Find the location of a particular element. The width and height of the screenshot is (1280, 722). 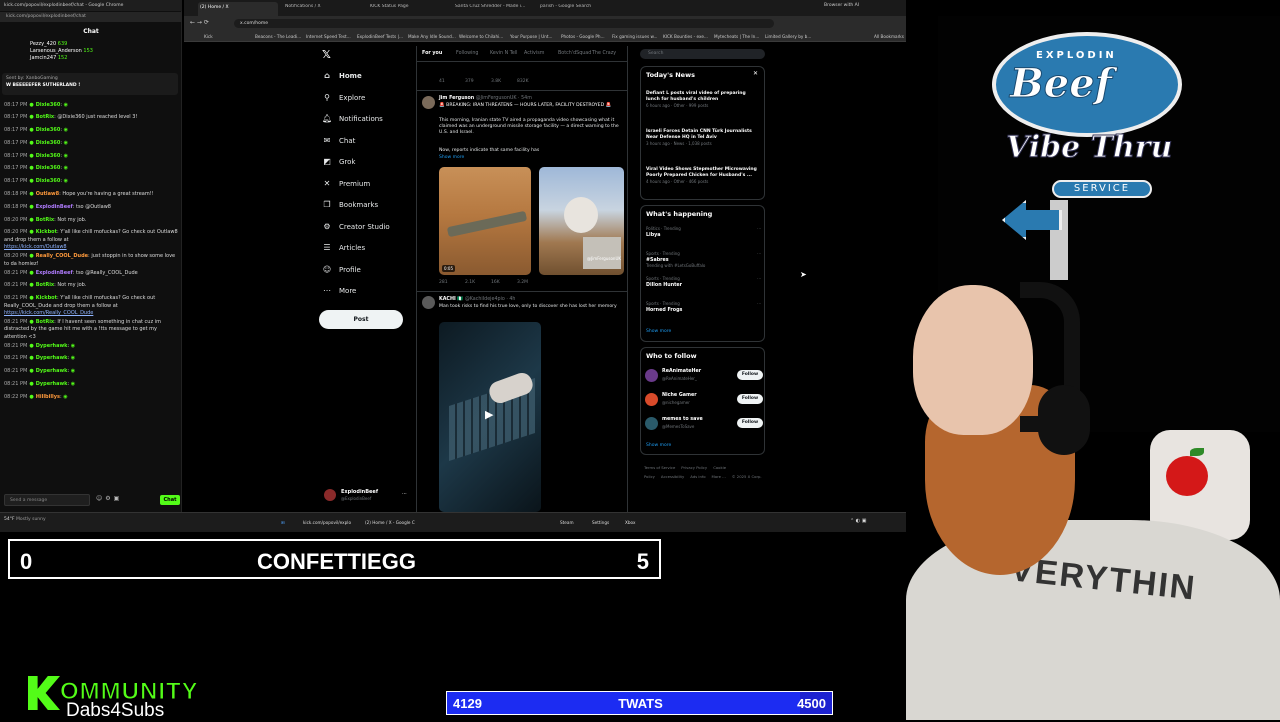

chat-input: Send a message is located at coordinates (47, 500).